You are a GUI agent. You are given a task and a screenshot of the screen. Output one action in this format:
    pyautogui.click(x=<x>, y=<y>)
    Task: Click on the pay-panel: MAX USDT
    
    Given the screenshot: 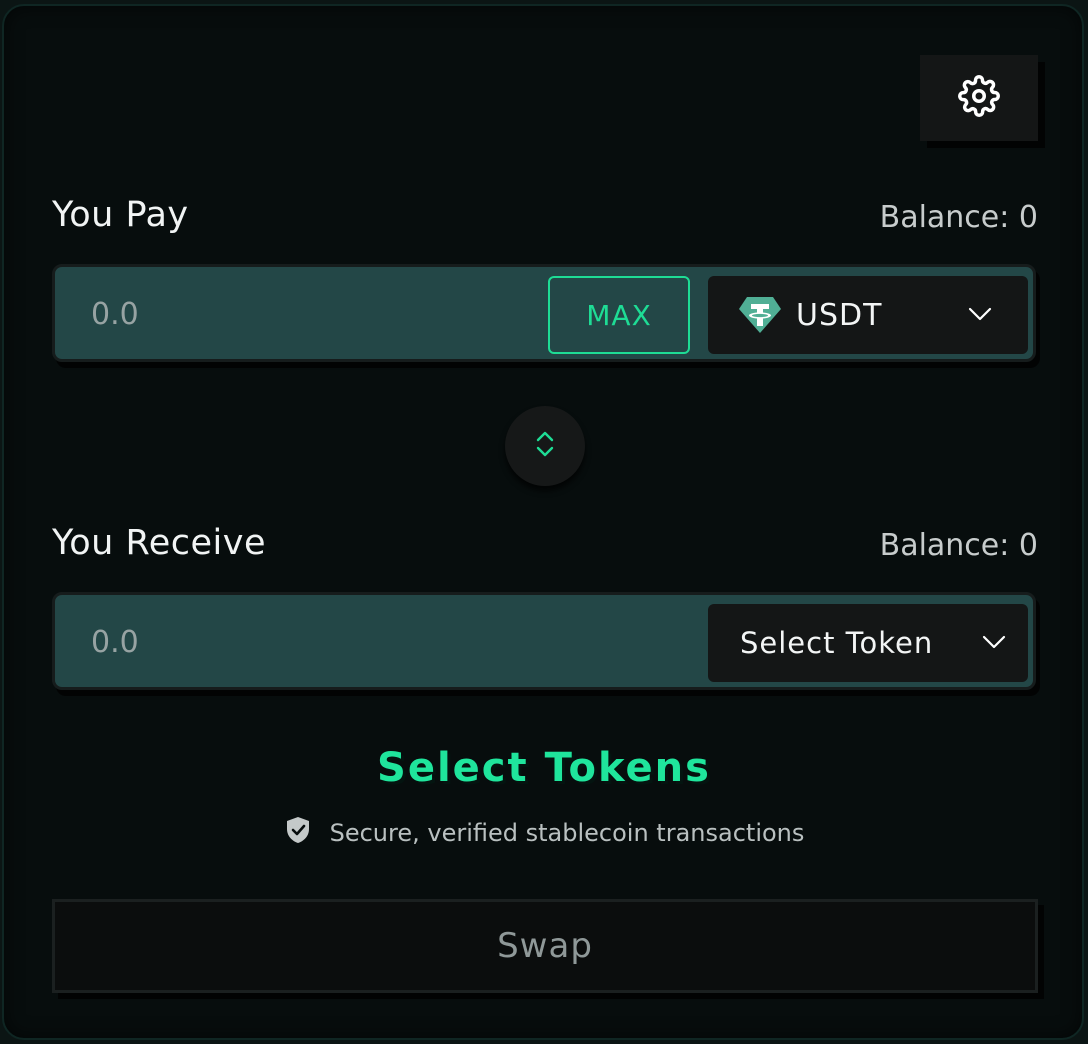 What is the action you would take?
    pyautogui.click(x=544, y=313)
    